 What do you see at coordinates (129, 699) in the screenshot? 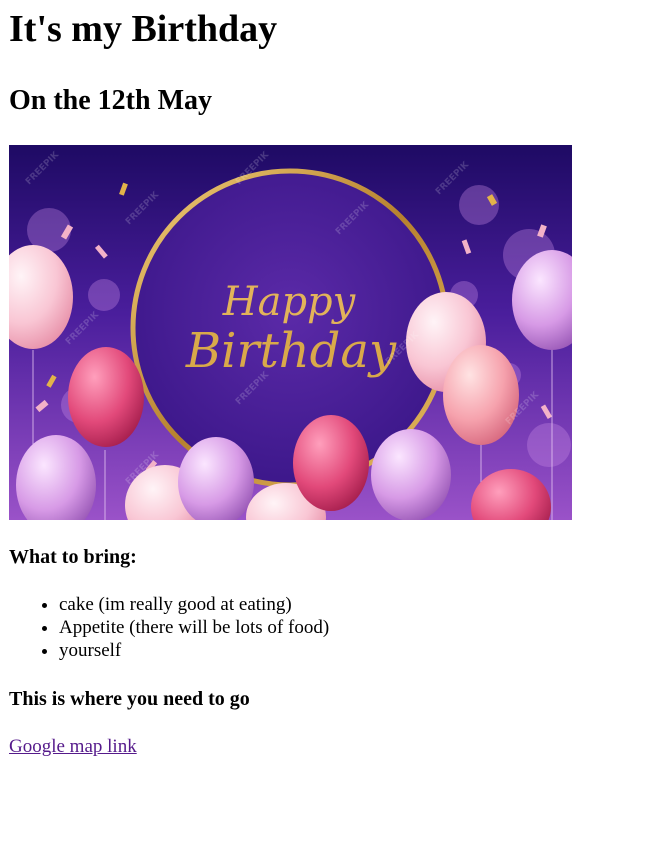
I see `directions-heading: This is where you need to go` at bounding box center [129, 699].